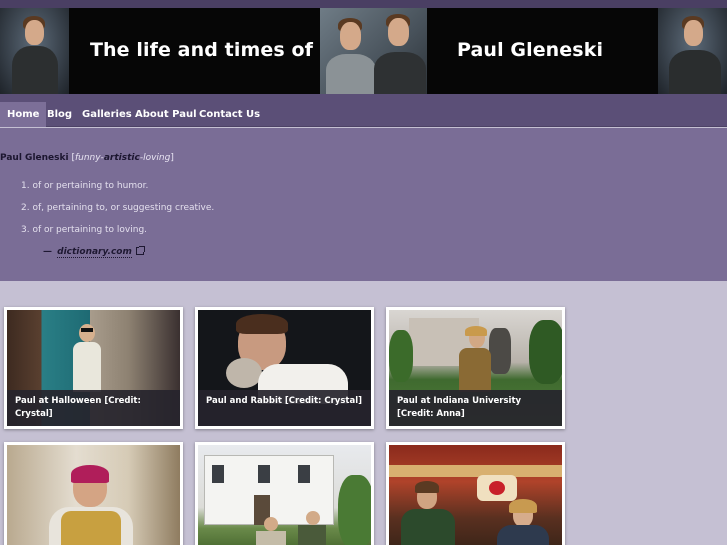 Image resolution: width=727 pixels, height=545 pixels. Describe the element at coordinates (34, 51) in the screenshot. I see `banner-photo-left` at that location.